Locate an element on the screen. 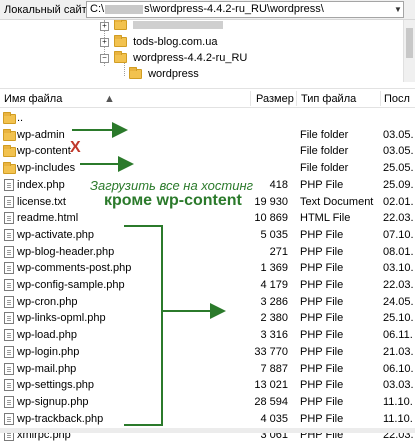 The height and width of the screenshot is (444, 415). tree-scrollbar is located at coordinates (409, 51).